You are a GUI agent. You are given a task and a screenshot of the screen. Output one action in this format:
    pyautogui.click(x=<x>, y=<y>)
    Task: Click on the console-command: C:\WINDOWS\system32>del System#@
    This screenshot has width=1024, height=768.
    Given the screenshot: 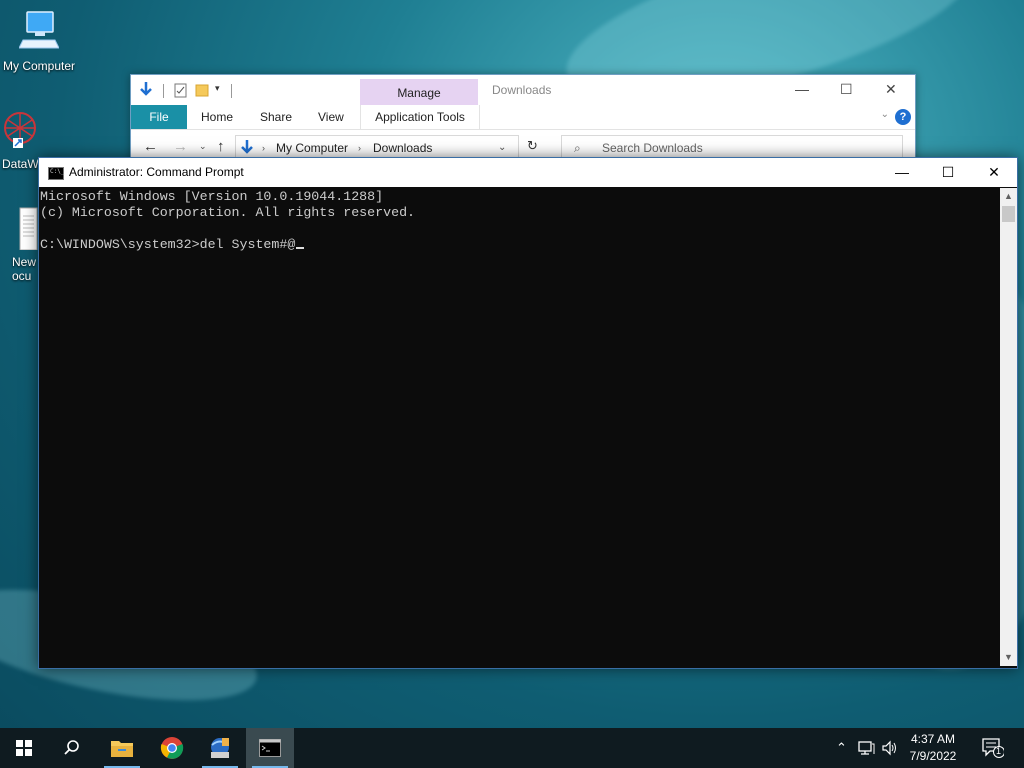 What is the action you would take?
    pyautogui.click(x=168, y=244)
    